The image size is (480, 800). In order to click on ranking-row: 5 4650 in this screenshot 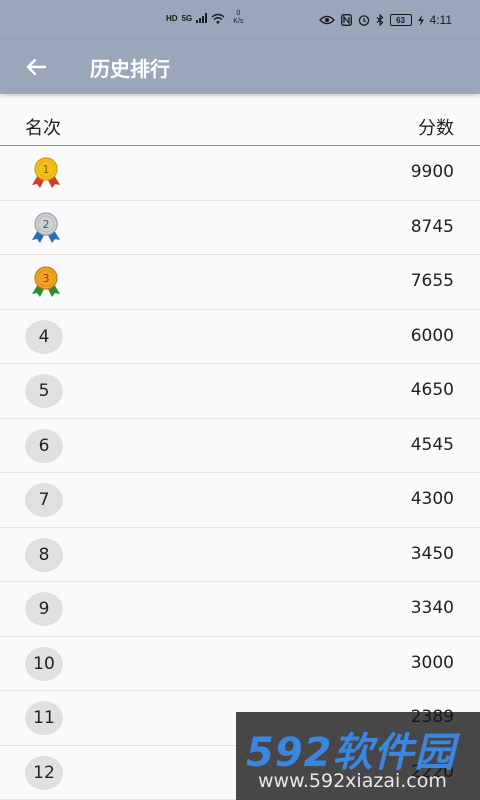, I will do `click(240, 391)`.